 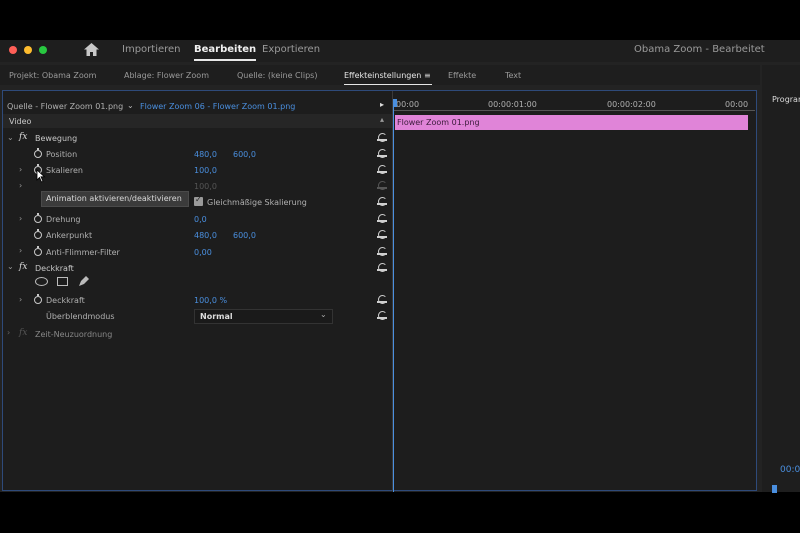 What do you see at coordinates (91, 49) in the screenshot?
I see `home-icon` at bounding box center [91, 49].